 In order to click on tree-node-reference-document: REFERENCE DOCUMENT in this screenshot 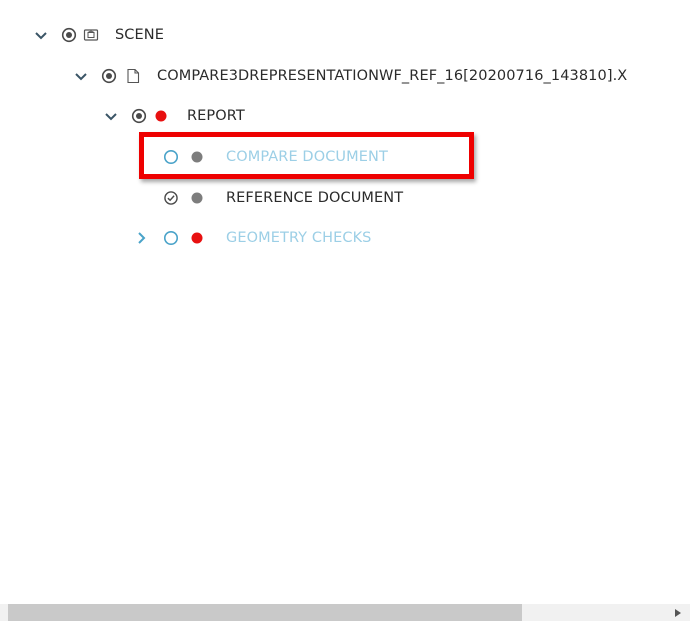, I will do `click(283, 198)`.